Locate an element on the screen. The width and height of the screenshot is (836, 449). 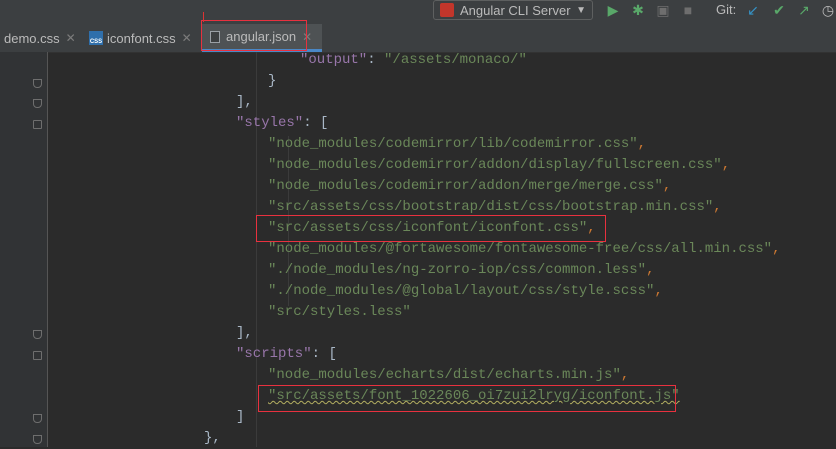
tab-angular-json: angular.json ✕ is located at coordinates (262, 38).